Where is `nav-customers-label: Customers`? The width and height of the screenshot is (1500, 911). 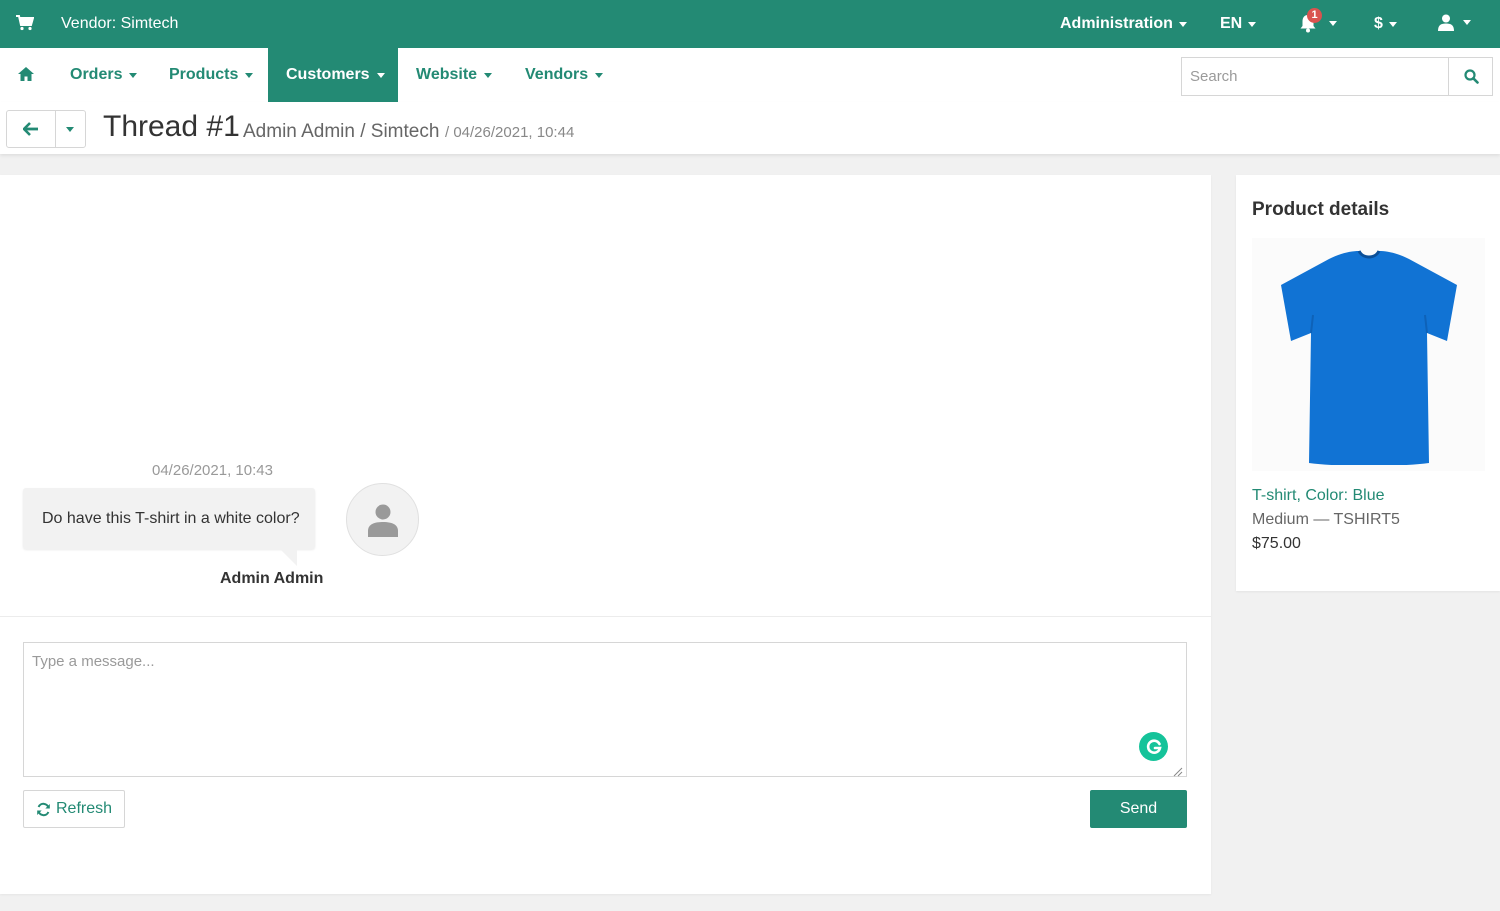
nav-customers-label: Customers is located at coordinates (328, 74).